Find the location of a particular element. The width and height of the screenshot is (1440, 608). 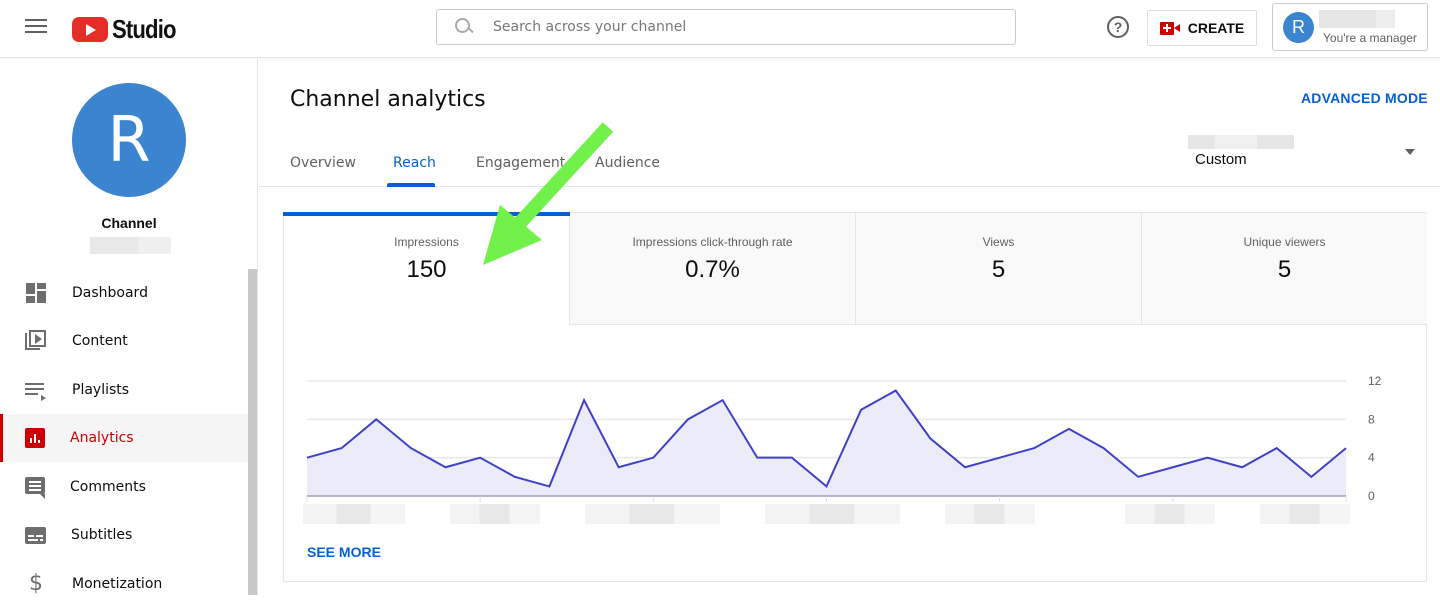

y-tick-label: 12 is located at coordinates (1375, 381).